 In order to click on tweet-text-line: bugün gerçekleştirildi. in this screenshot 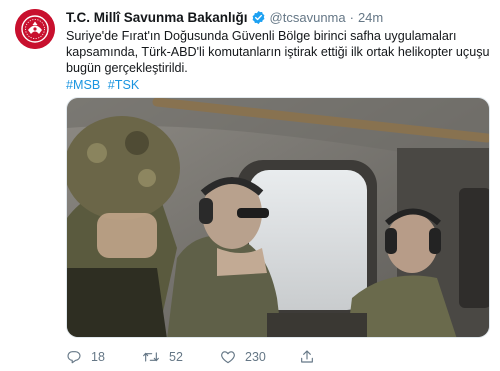, I will do `click(127, 68)`.